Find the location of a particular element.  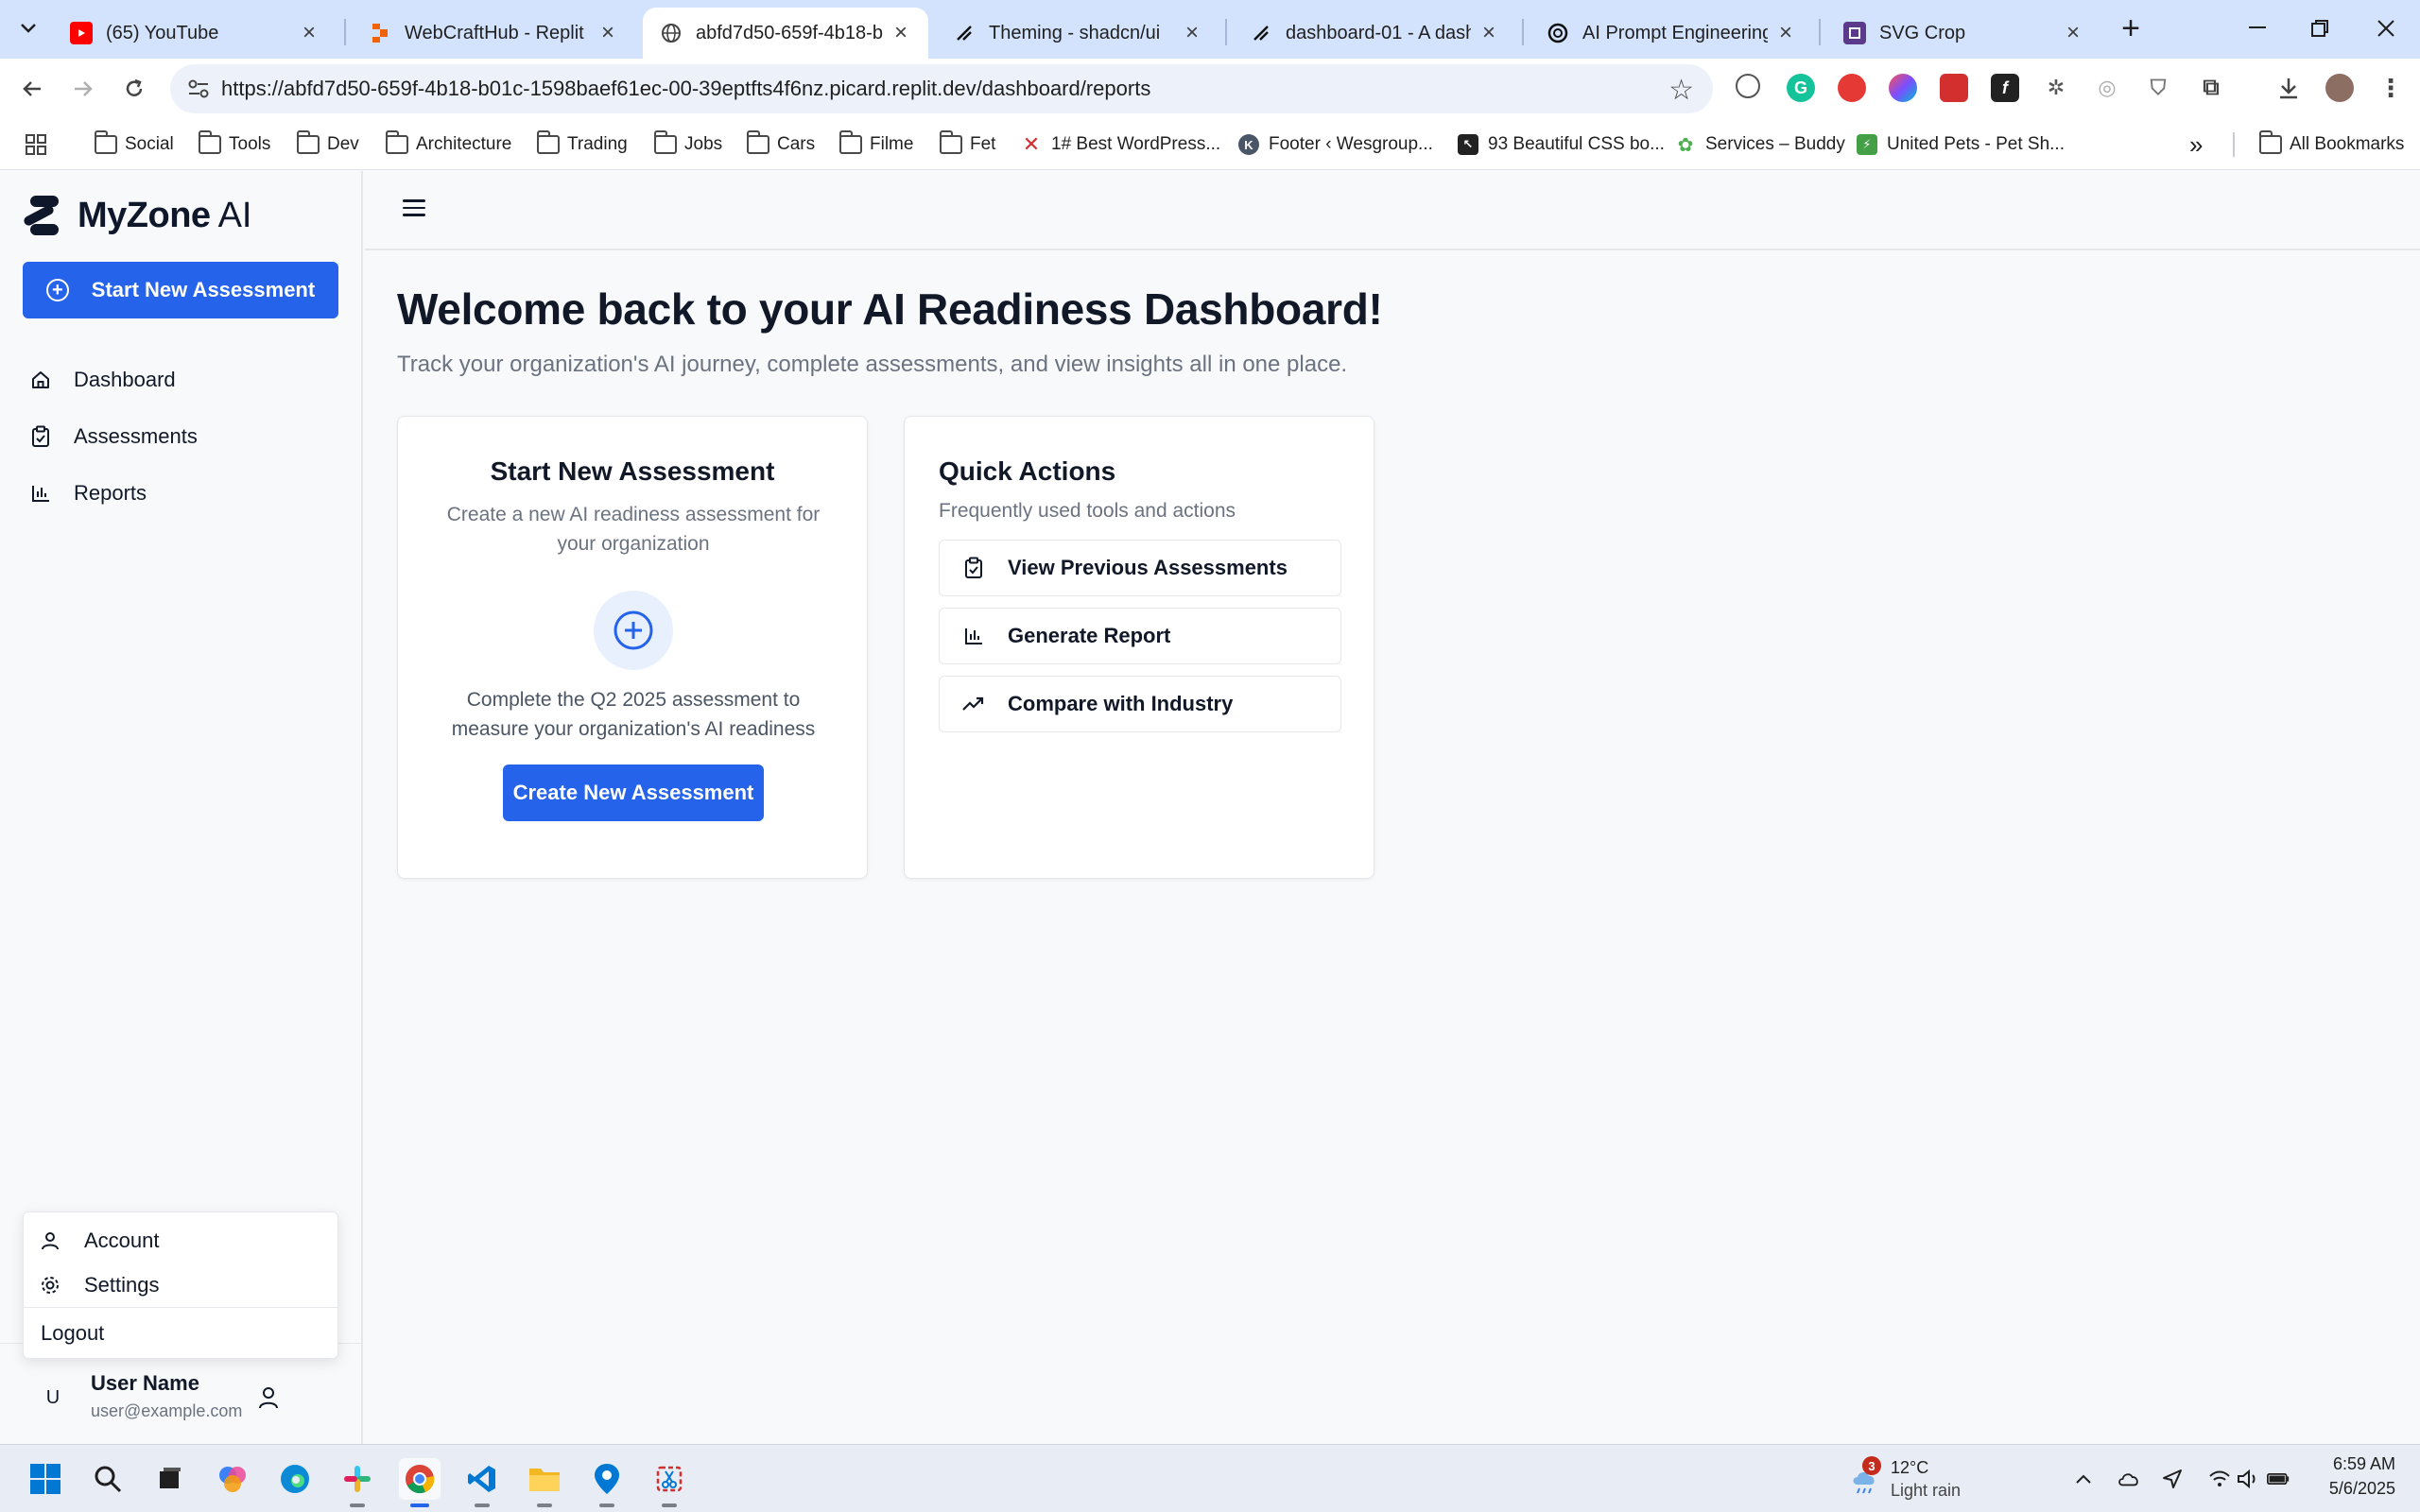

menu-item-logout: Logout is located at coordinates (72, 1333).